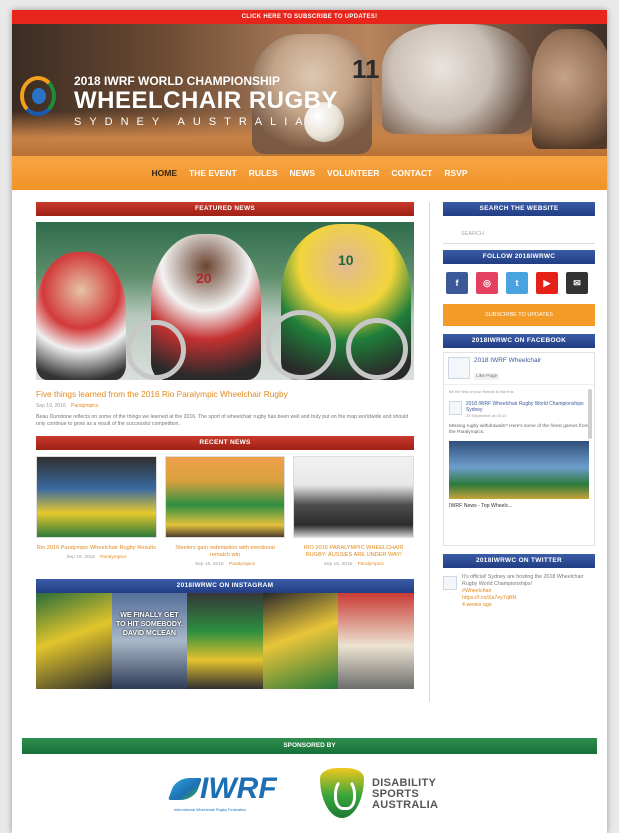 Image resolution: width=619 pixels, height=833 pixels. What do you see at coordinates (528, 598) in the screenshot?
I see `tweet-link: https://t.co/Xa7ey7qBN` at bounding box center [528, 598].